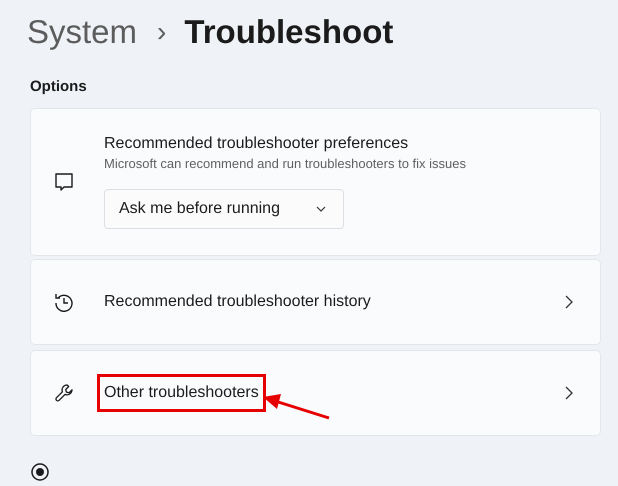 The image size is (618, 486). What do you see at coordinates (224, 209) in the screenshot?
I see `dropdown: Ask me before running` at bounding box center [224, 209].